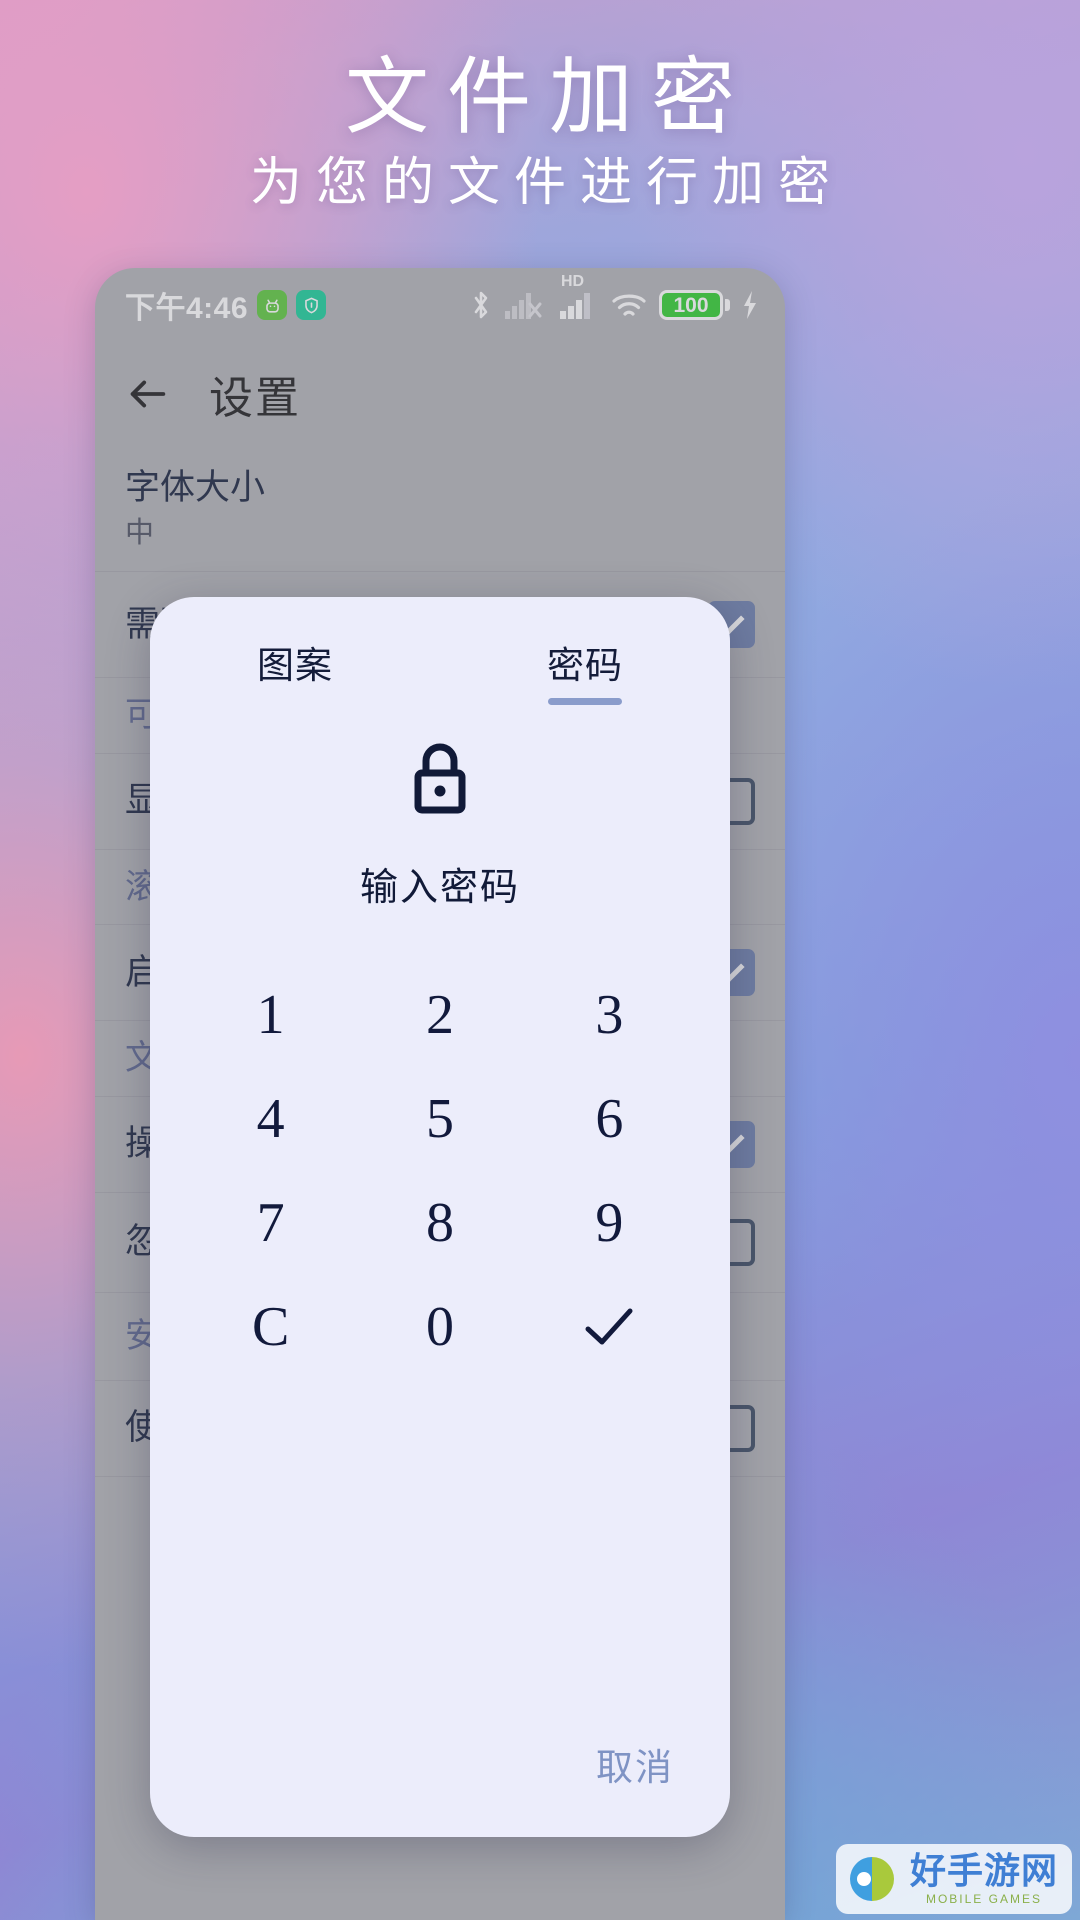 This screenshot has height=1920, width=1080. Describe the element at coordinates (609, 1015) in the screenshot. I see `key-3: 3` at that location.